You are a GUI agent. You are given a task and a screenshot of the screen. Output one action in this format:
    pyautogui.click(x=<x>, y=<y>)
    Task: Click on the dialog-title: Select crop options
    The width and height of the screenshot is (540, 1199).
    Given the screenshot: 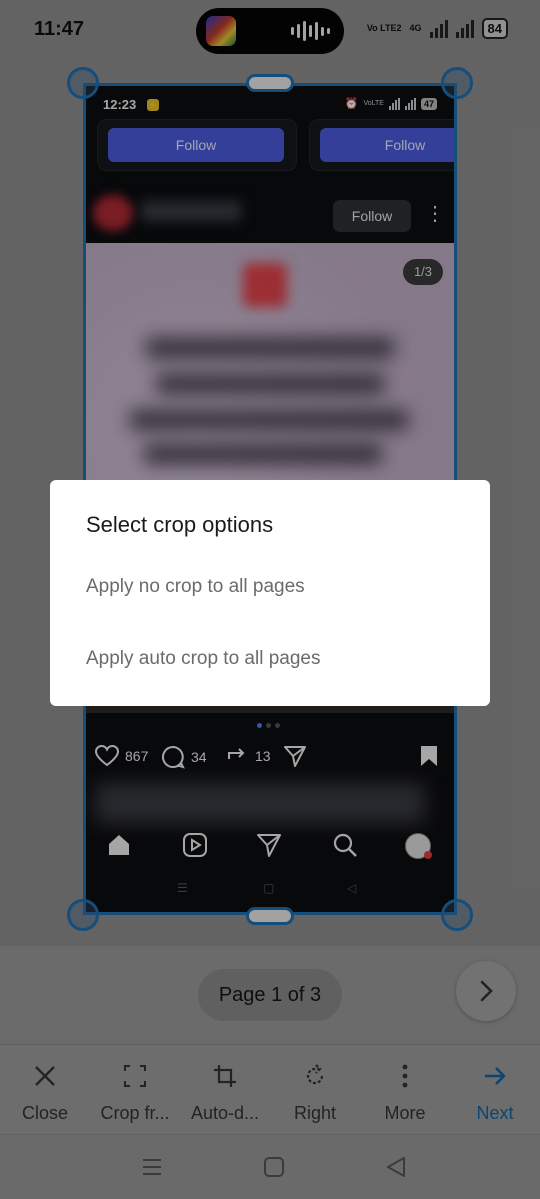 What is the action you would take?
    pyautogui.click(x=180, y=524)
    